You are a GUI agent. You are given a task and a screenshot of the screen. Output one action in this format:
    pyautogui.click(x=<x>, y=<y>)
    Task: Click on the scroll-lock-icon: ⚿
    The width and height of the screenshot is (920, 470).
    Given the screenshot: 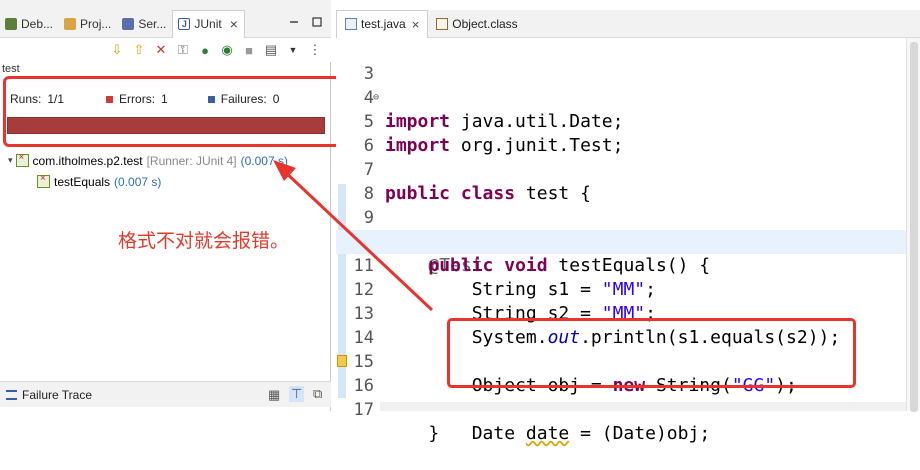 What is the action you would take?
    pyautogui.click(x=183, y=50)
    